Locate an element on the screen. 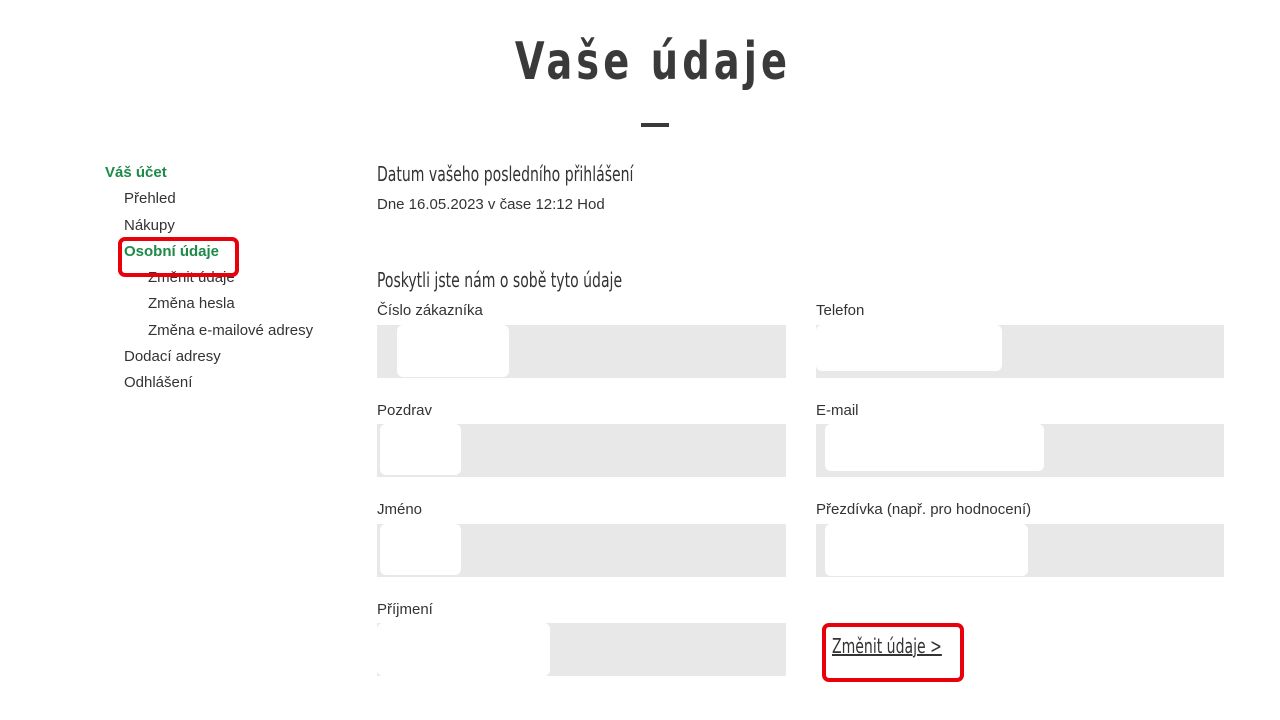 This screenshot has height=720, width=1280. edit-data-link: Změnit údaje > is located at coordinates (887, 646).